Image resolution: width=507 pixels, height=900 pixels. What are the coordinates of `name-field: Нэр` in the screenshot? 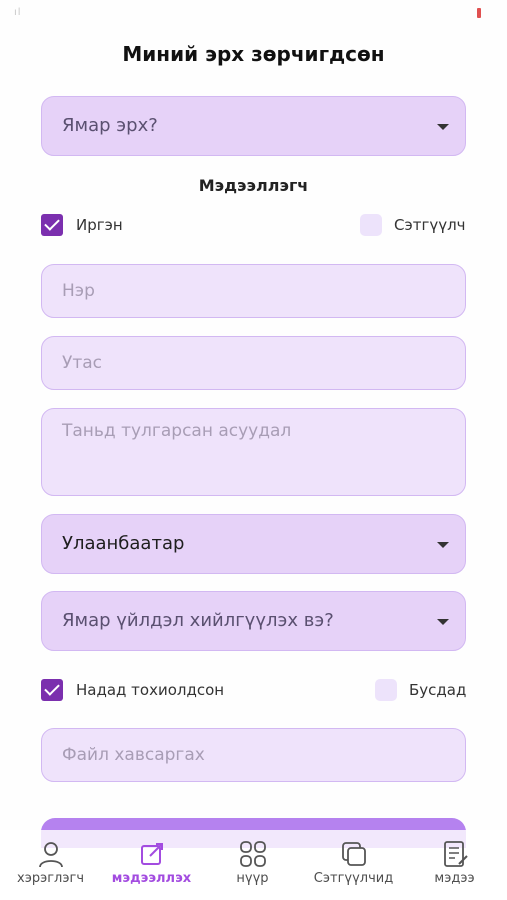 It's located at (253, 291).